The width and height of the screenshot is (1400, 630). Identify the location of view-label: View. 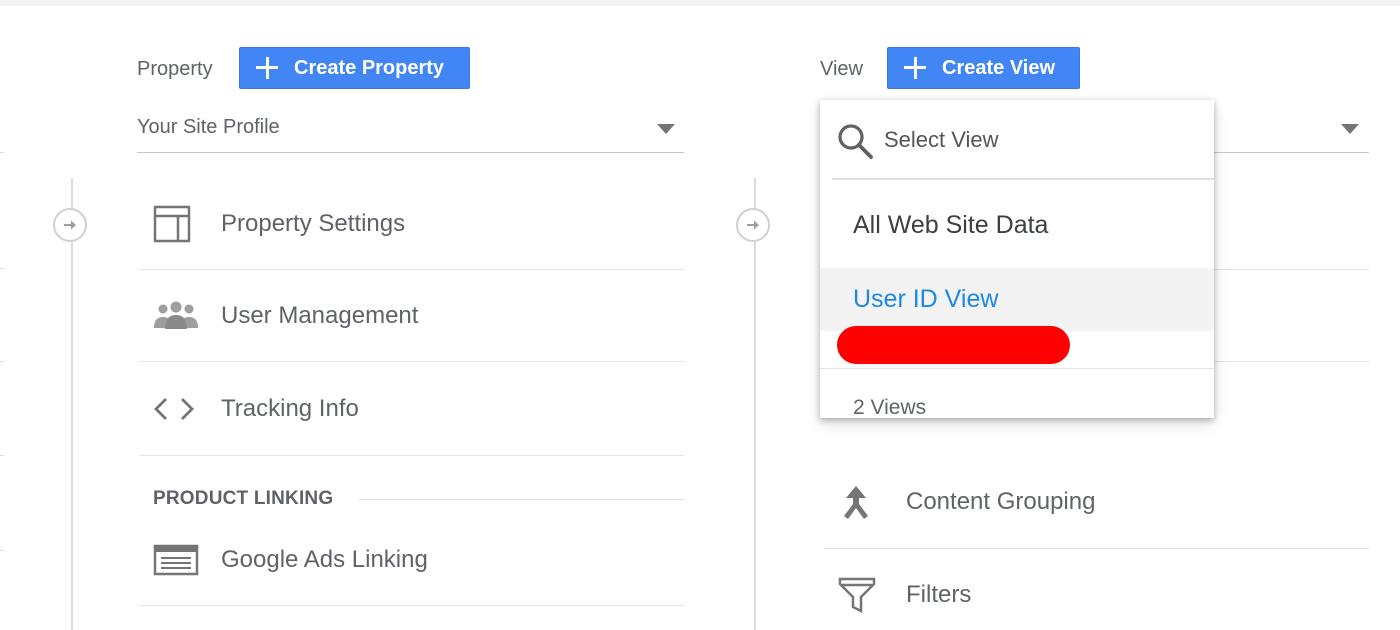
(841, 69).